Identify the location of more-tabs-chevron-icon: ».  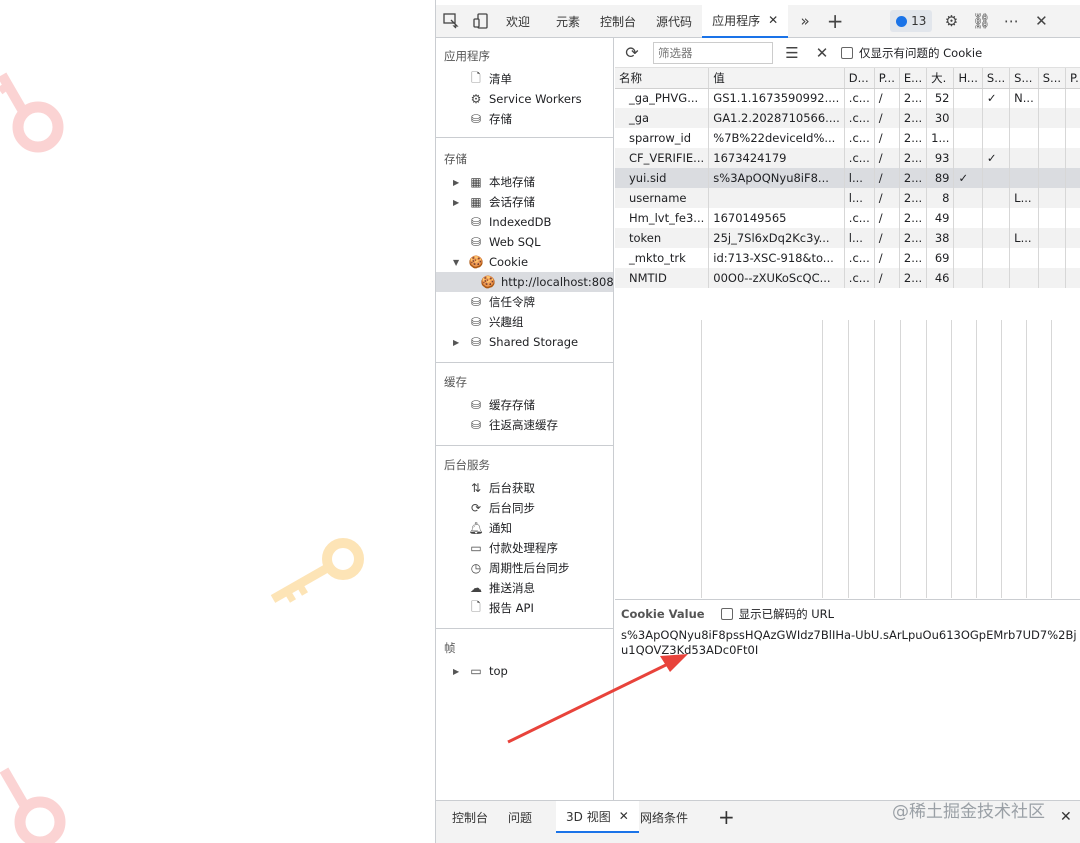
(805, 21).